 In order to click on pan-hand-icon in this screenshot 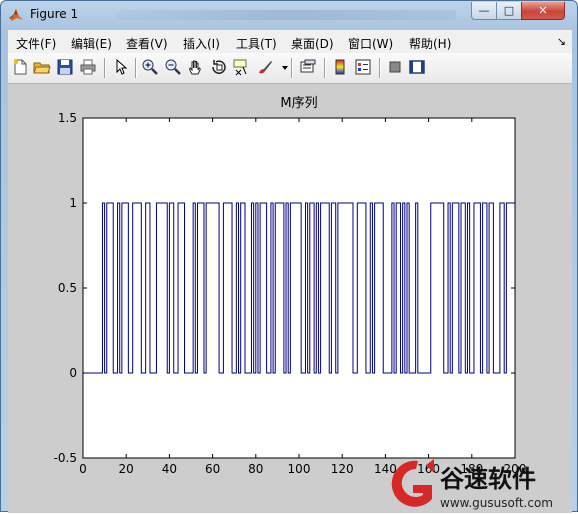, I will do `click(196, 67)`.